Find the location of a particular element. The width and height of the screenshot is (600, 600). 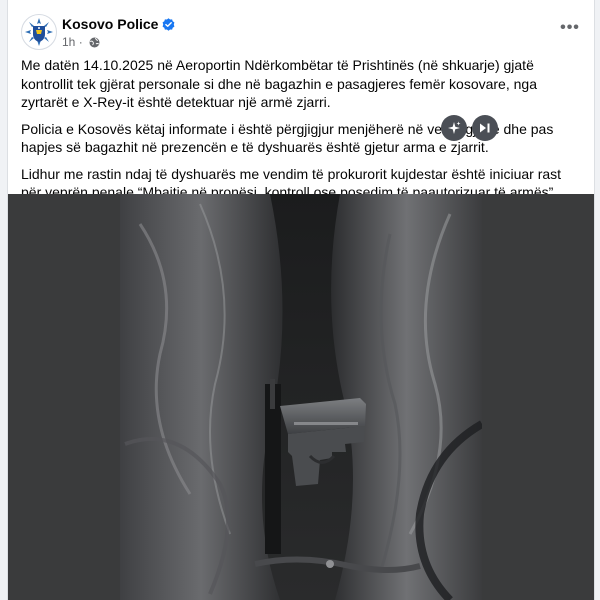

skip-forward-button is located at coordinates (485, 128).